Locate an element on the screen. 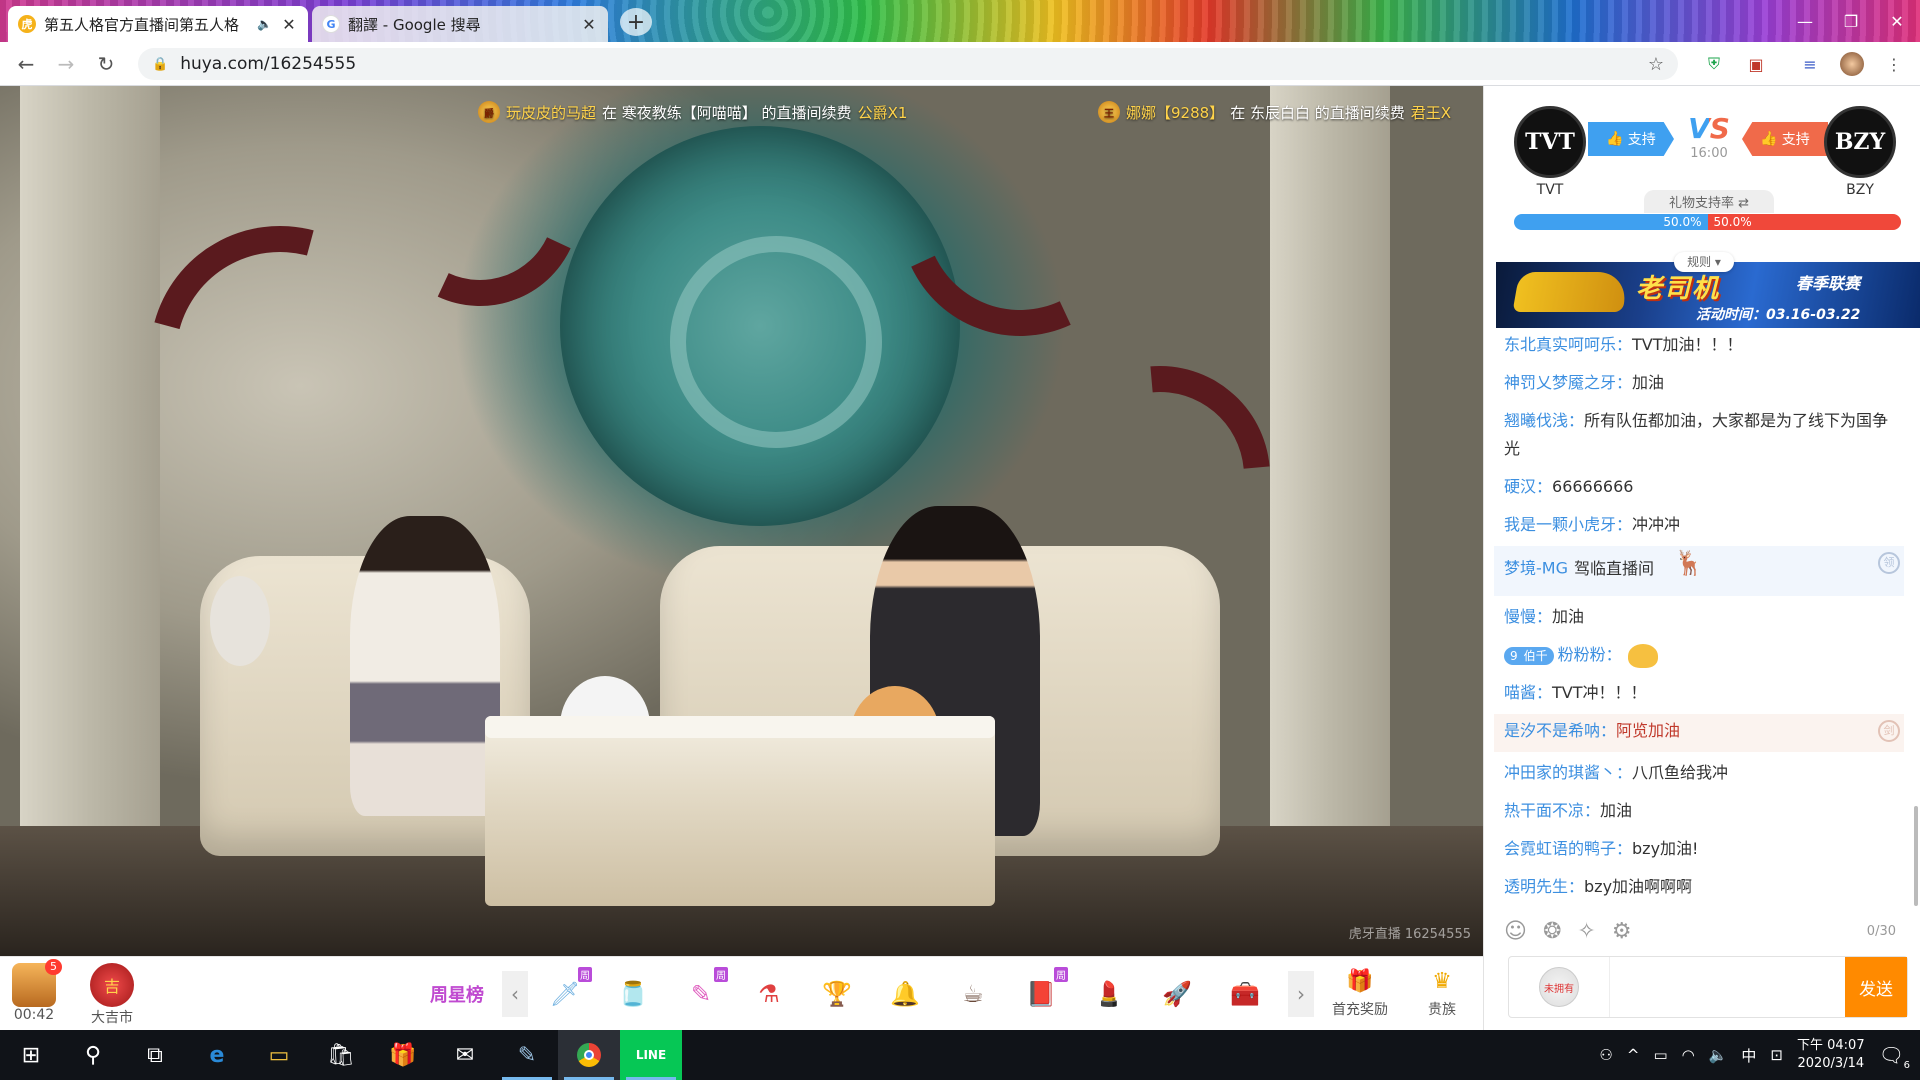  chat-username: 是汐不是希呐： is located at coordinates (1560, 730).